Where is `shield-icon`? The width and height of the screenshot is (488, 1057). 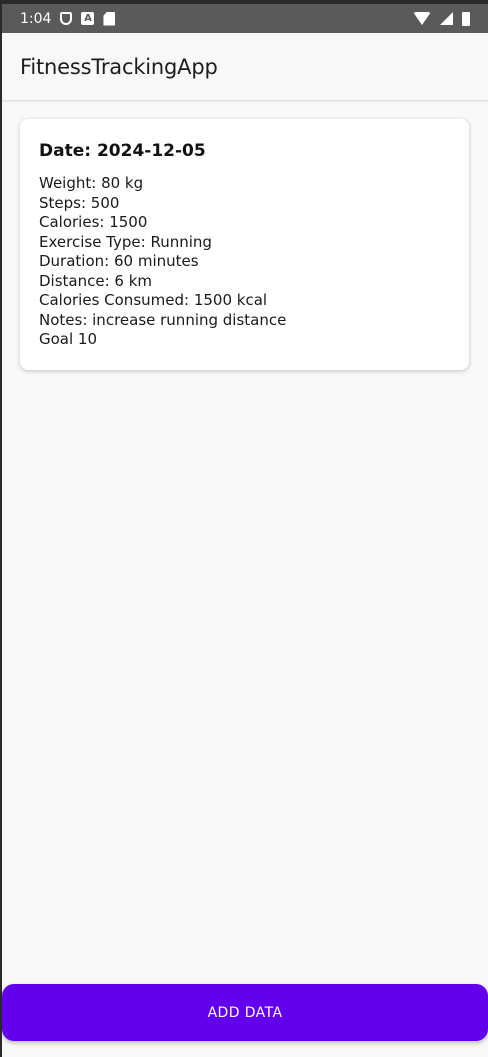
shield-icon is located at coordinates (66, 18).